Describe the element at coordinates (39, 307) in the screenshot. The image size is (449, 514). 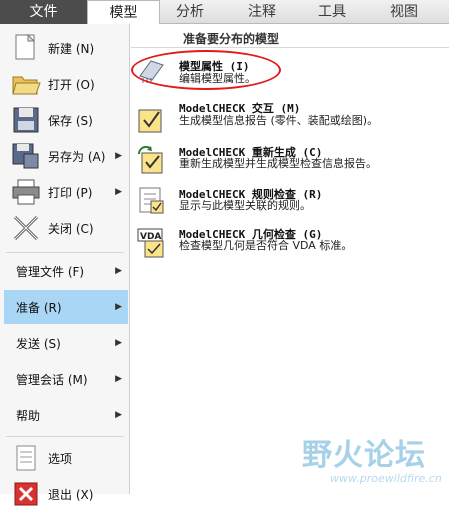
I see `menu-item-label: 准备 (R)` at that location.